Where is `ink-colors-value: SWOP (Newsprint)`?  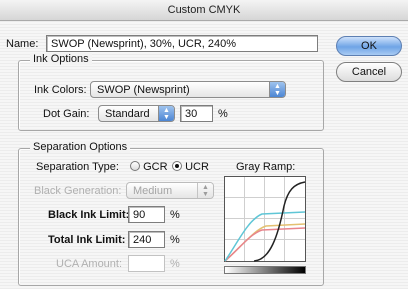 ink-colors-value: SWOP (Newsprint) is located at coordinates (143, 90).